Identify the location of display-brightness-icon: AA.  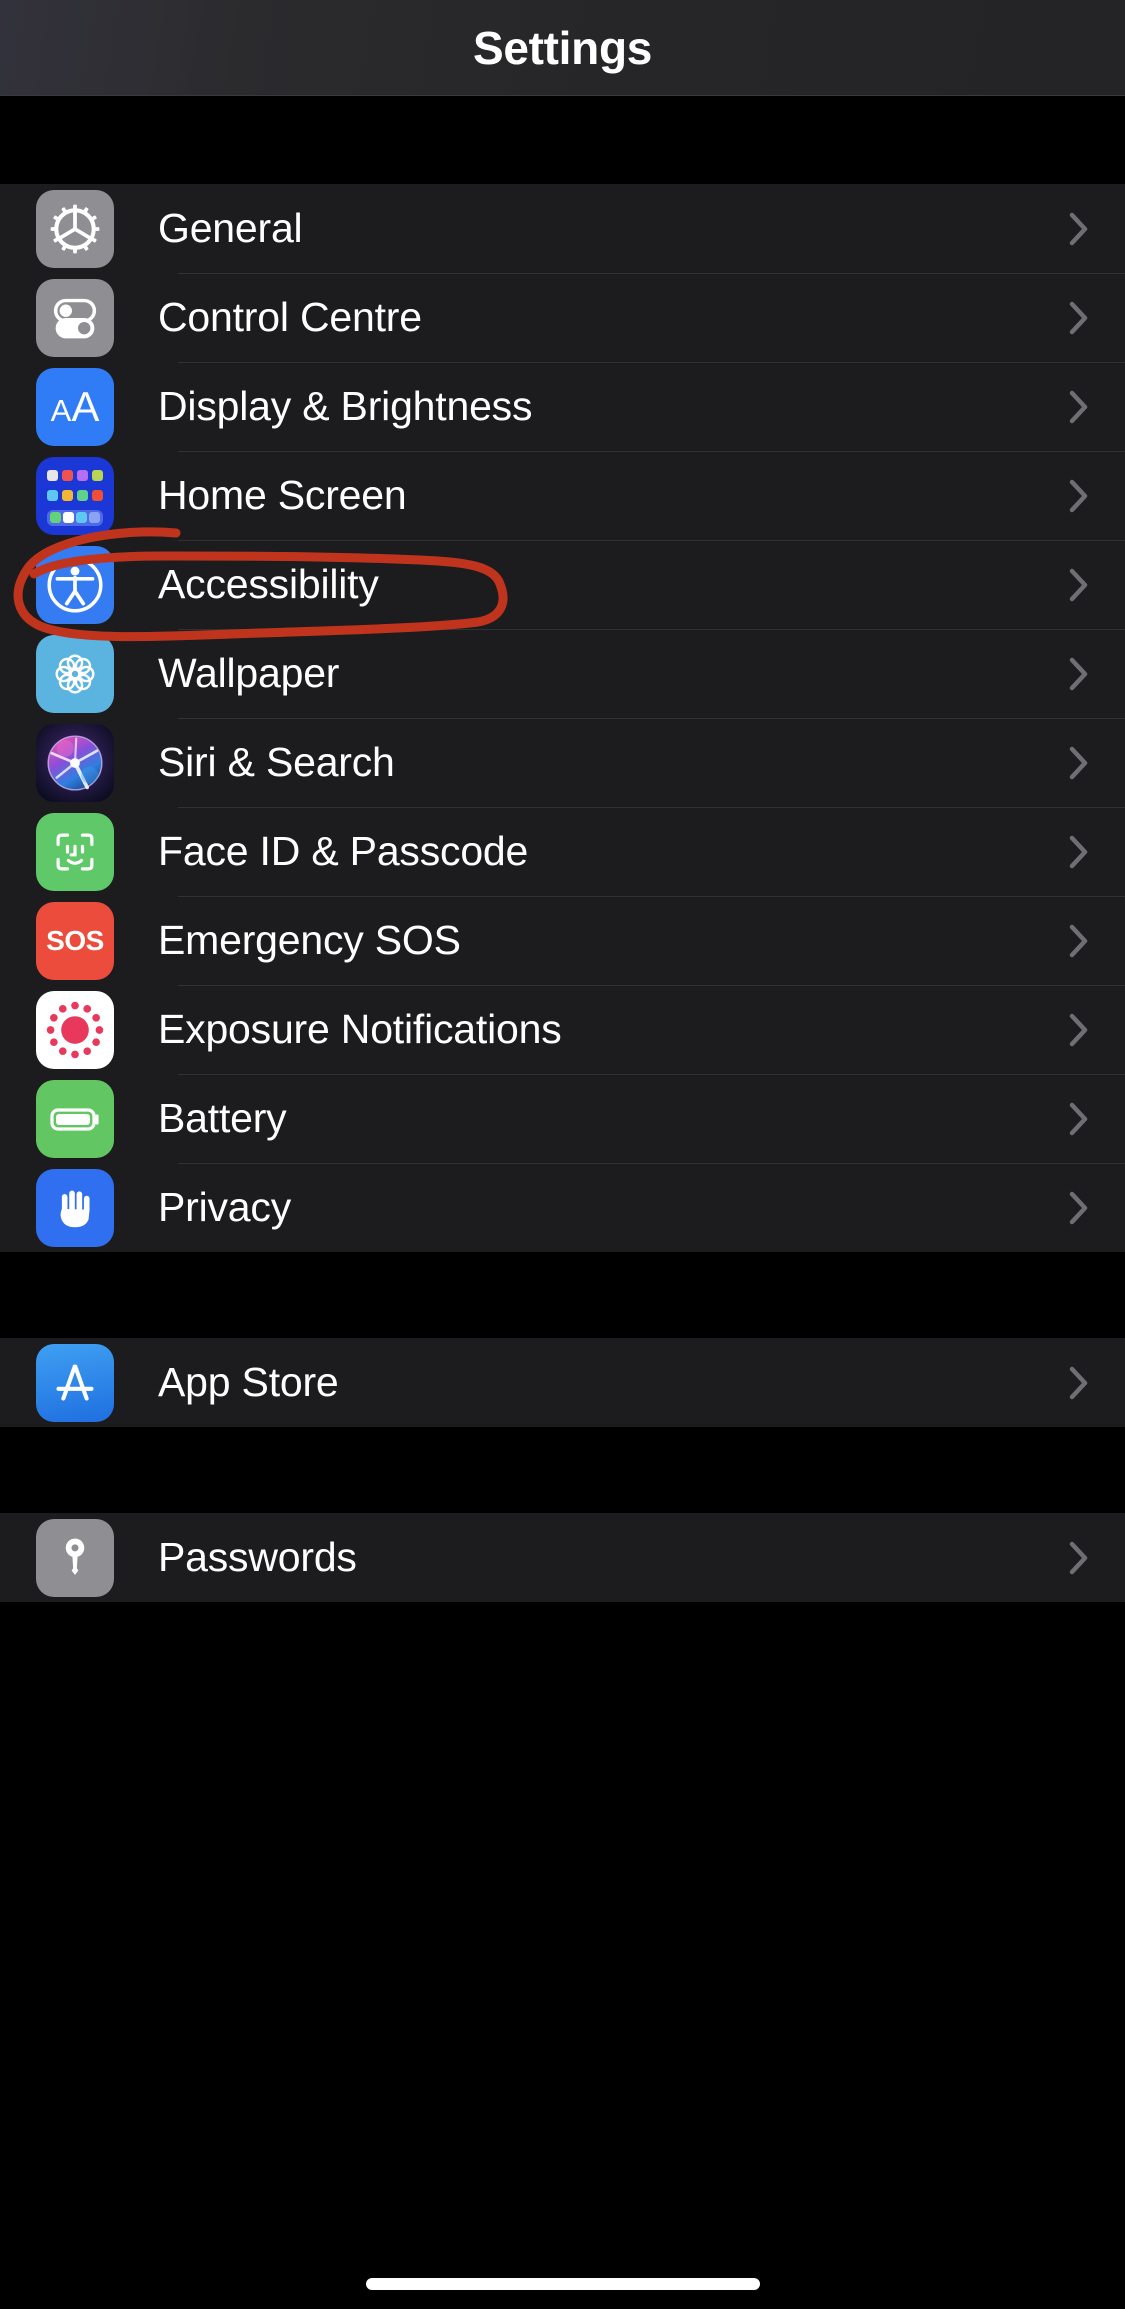
(75, 406).